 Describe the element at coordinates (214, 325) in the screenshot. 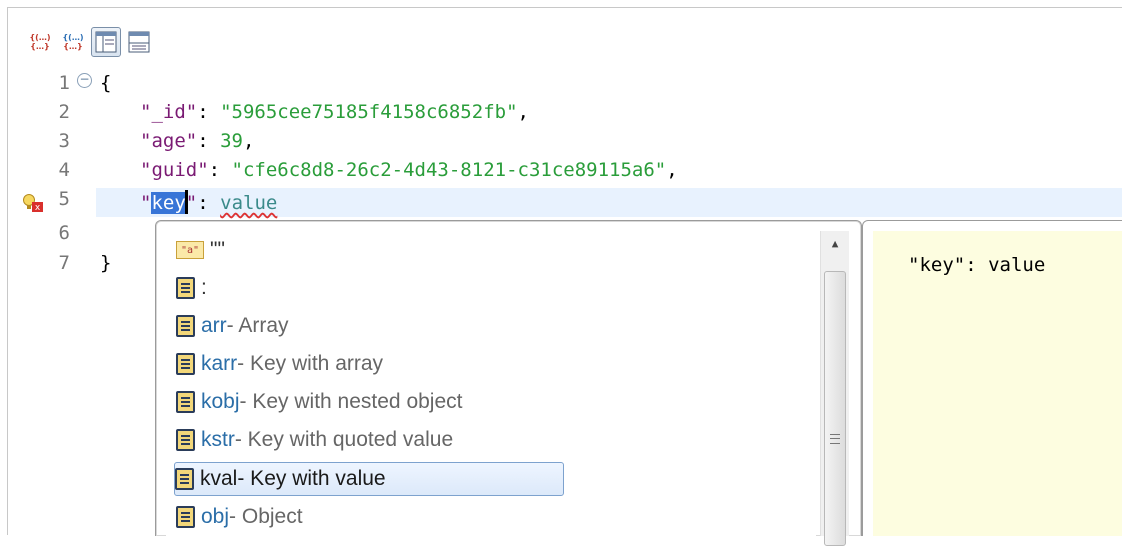

I see `proposal-keyword: arr` at that location.